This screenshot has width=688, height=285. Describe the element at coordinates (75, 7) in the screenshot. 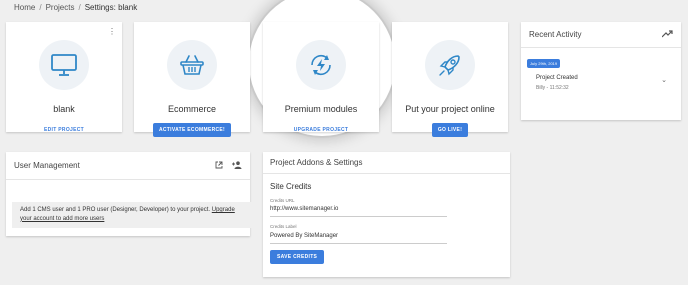

I see `breadcrumb: Home / Projects / Settings: blank` at that location.